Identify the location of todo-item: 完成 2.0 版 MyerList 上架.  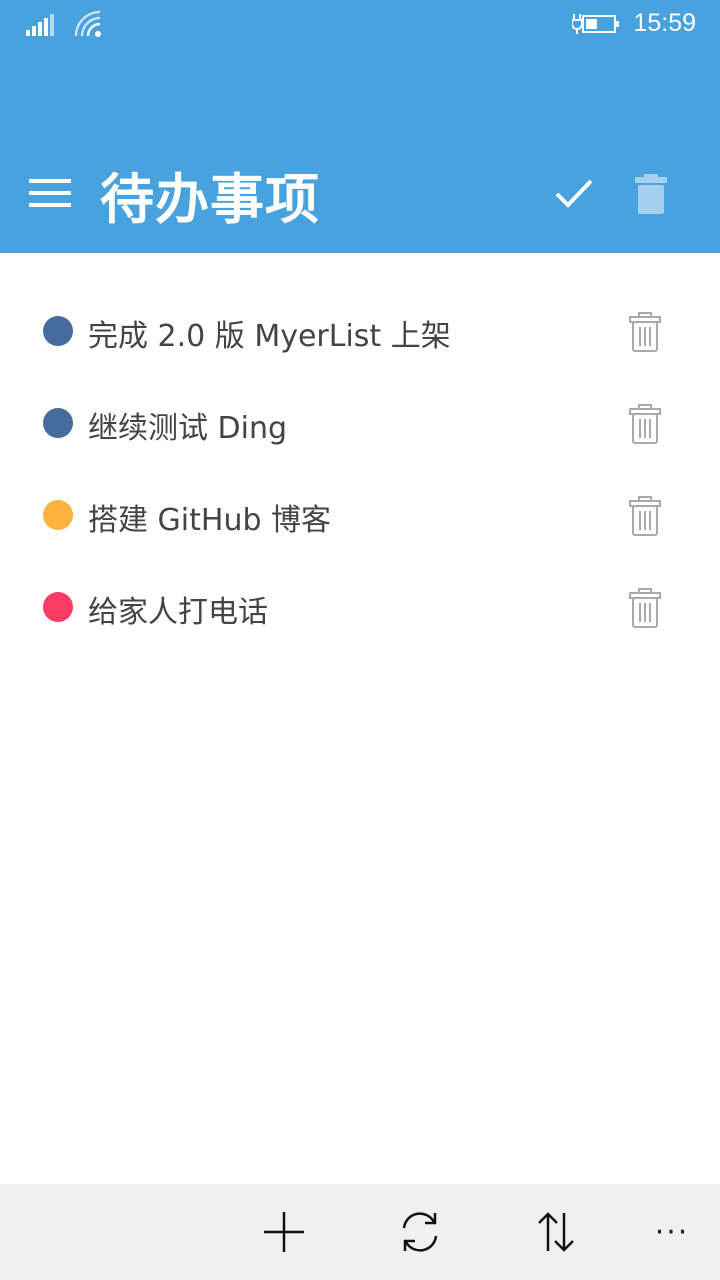
(360, 331).